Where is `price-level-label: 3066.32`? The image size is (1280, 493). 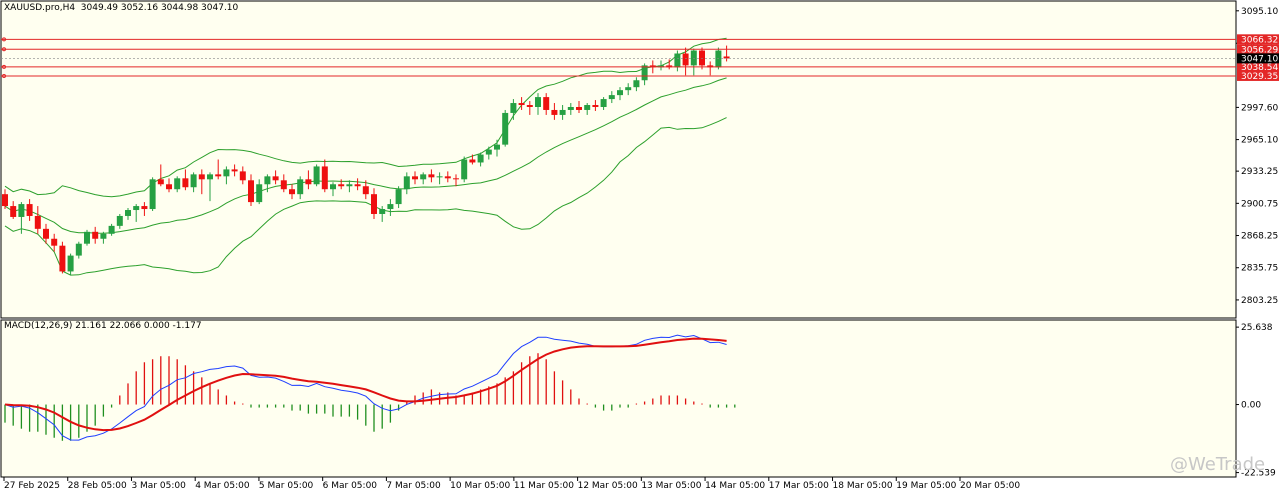
price-level-label: 3066.32 is located at coordinates (1259, 40).